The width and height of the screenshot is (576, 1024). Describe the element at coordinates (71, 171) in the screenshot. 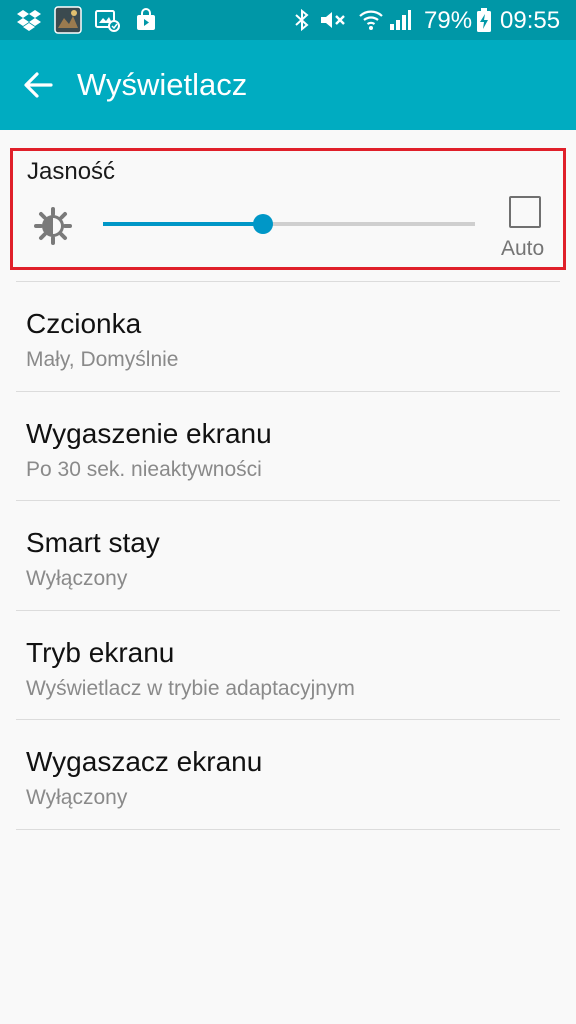

I see `brightness-label: Jasność` at that location.